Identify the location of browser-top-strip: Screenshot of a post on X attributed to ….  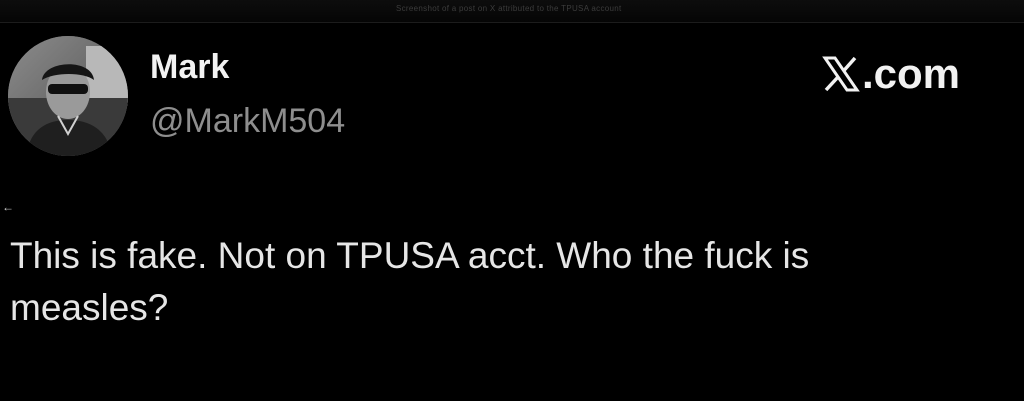
(512, 11).